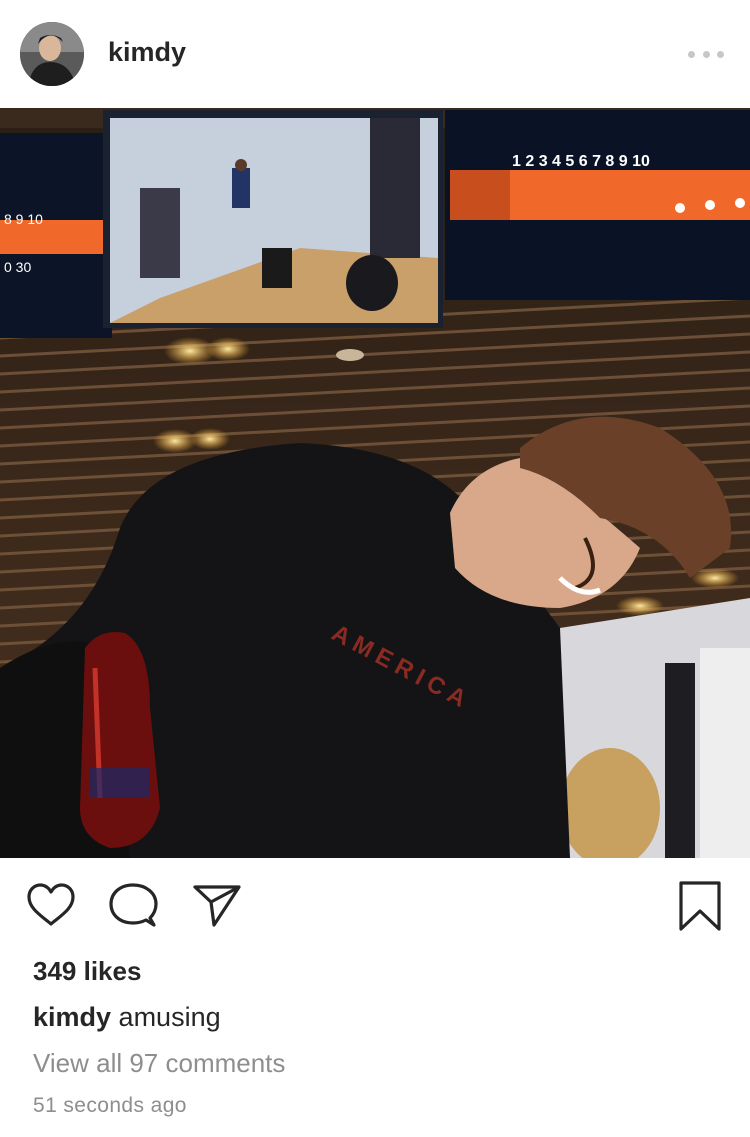  What do you see at coordinates (17, 267) in the screenshot?
I see `scoreboard-left-bottom: 0 30` at bounding box center [17, 267].